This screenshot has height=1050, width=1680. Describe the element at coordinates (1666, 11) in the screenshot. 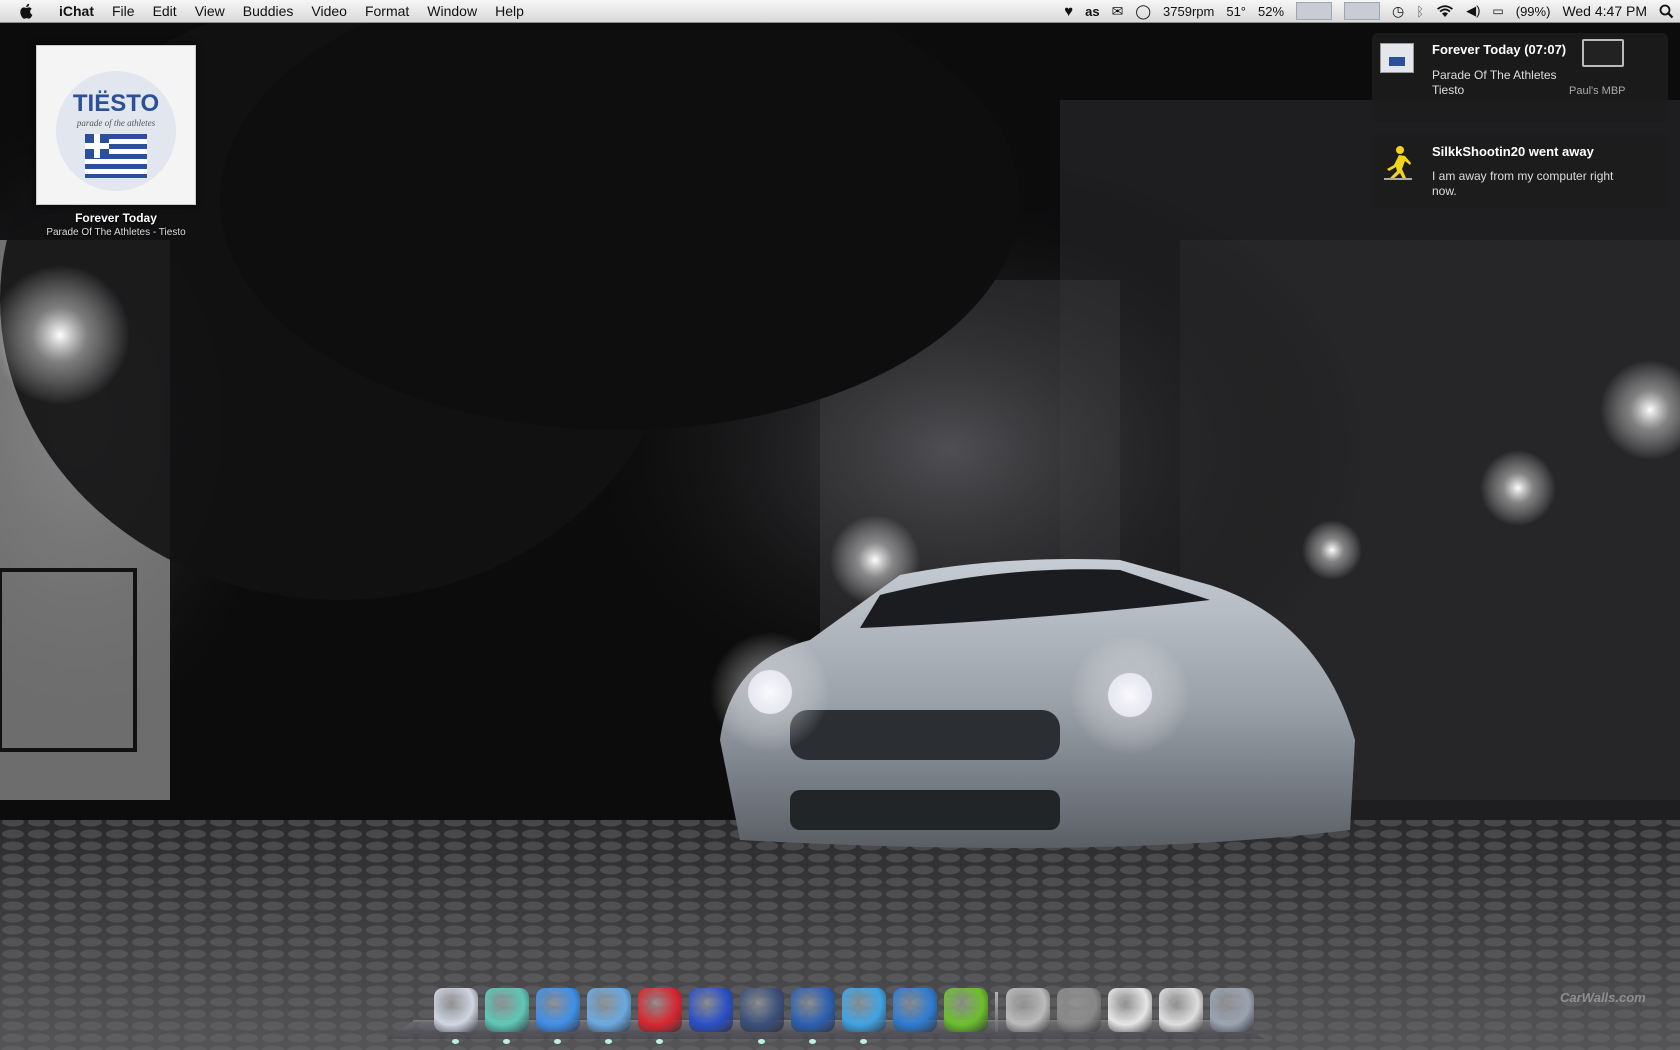

I see `spotlight-search-icon` at that location.